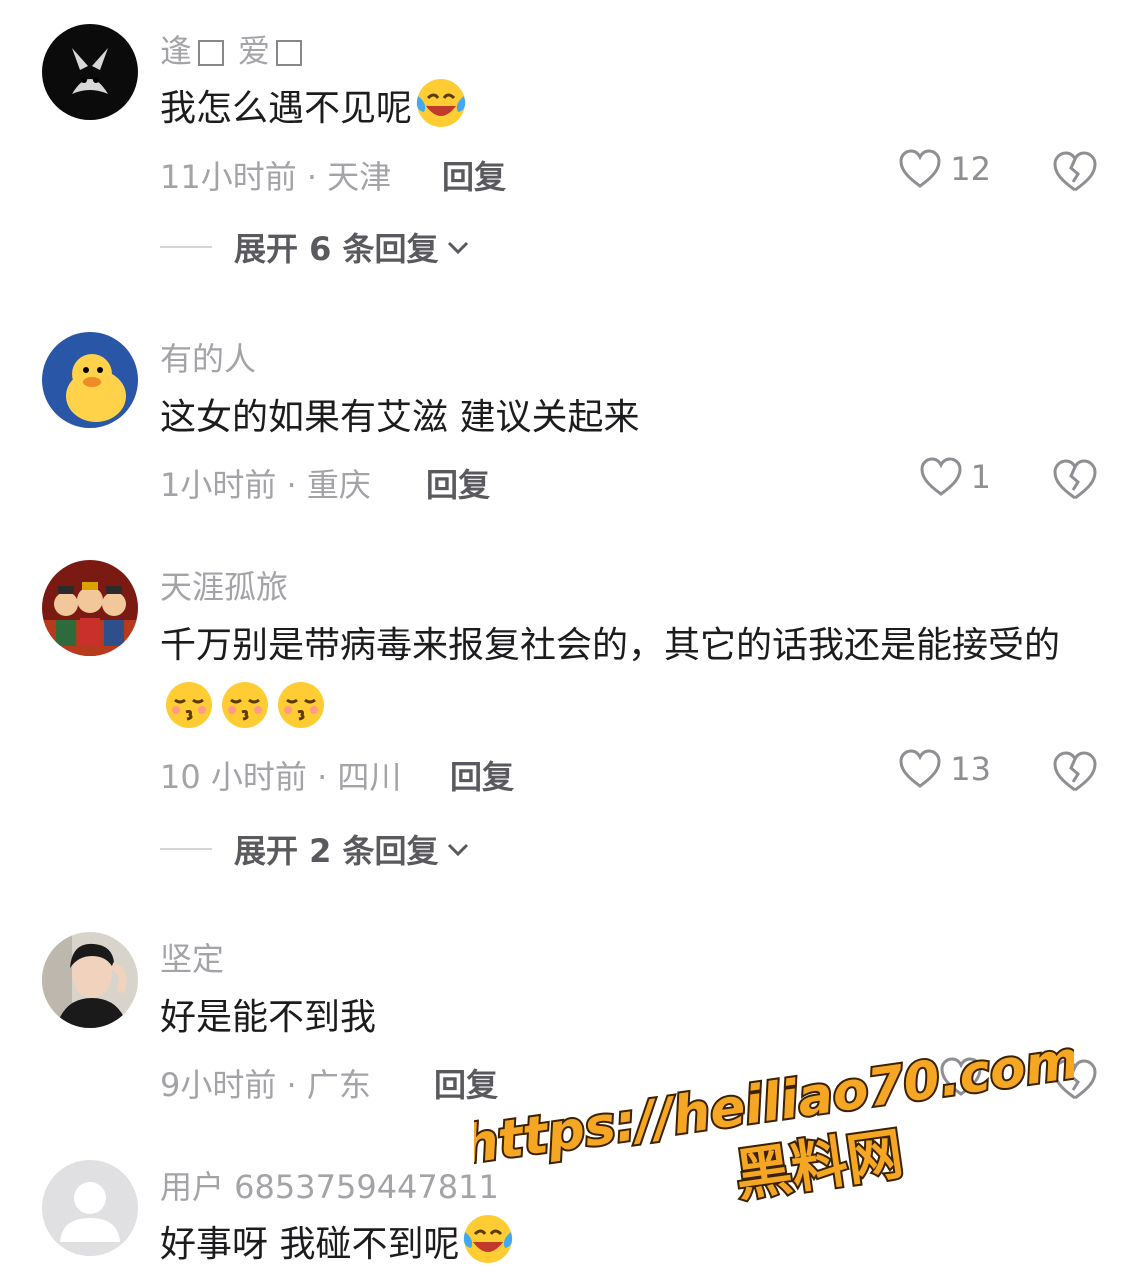 The image size is (1141, 1280). I want to click on like-count: 1, so click(980, 477).